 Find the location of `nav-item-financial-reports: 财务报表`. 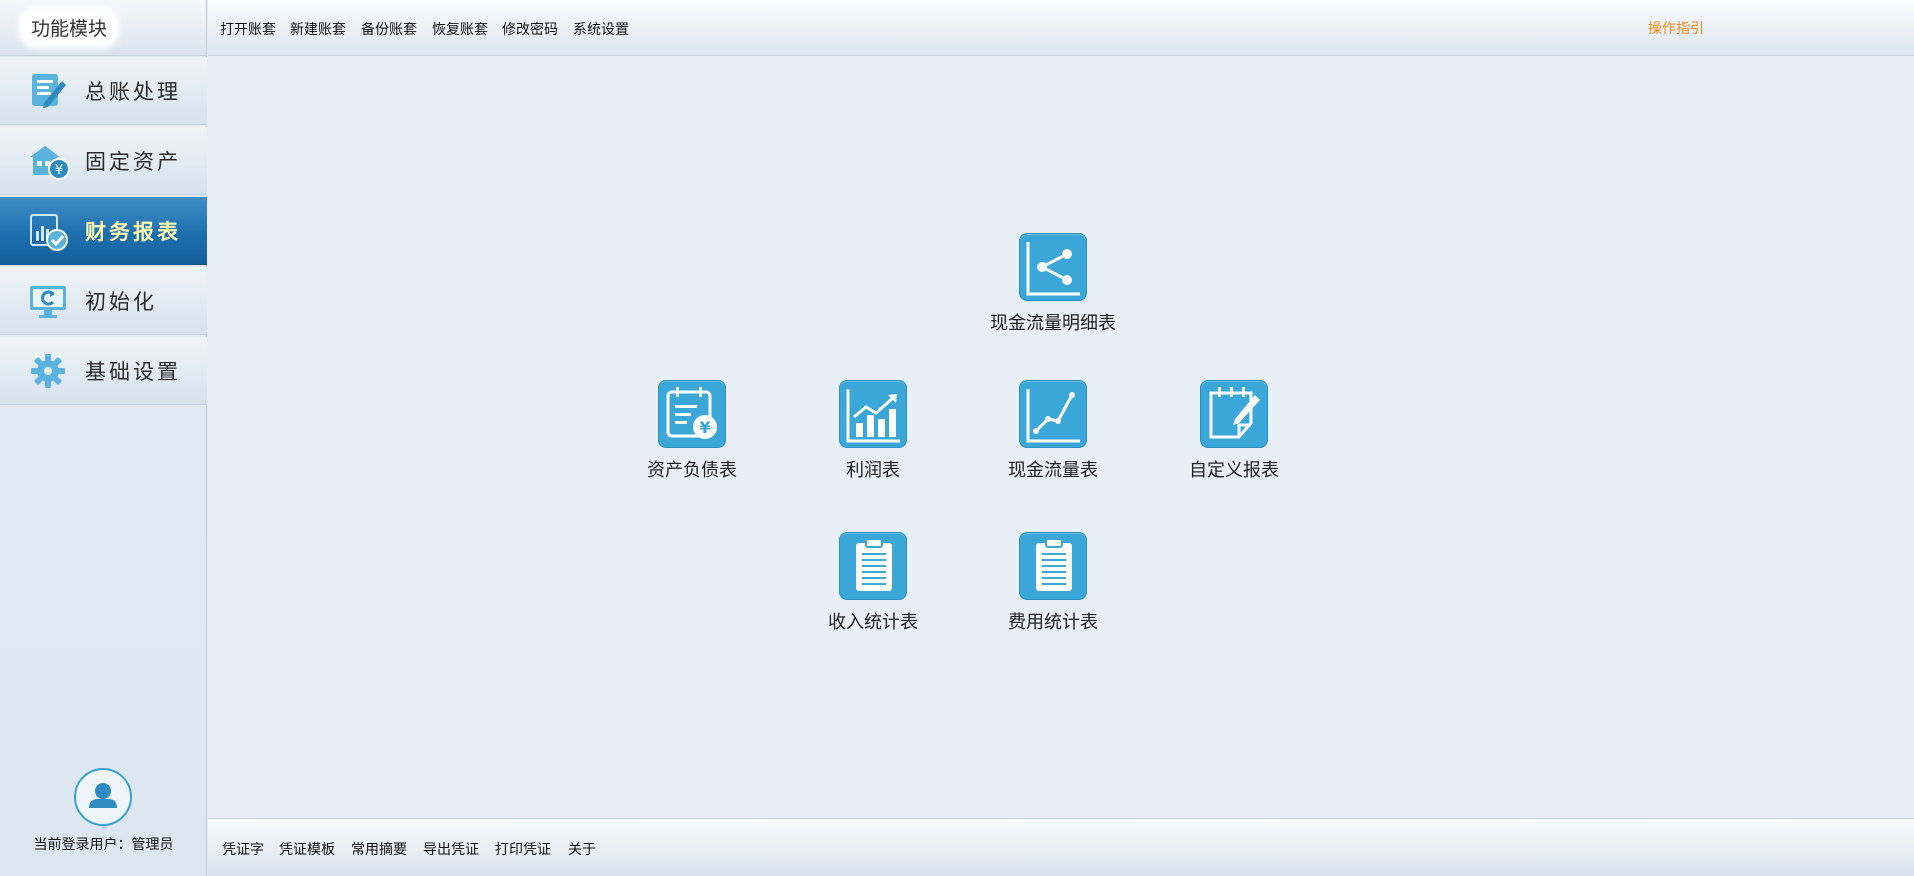

nav-item-financial-reports: 财务报表 is located at coordinates (103, 231).